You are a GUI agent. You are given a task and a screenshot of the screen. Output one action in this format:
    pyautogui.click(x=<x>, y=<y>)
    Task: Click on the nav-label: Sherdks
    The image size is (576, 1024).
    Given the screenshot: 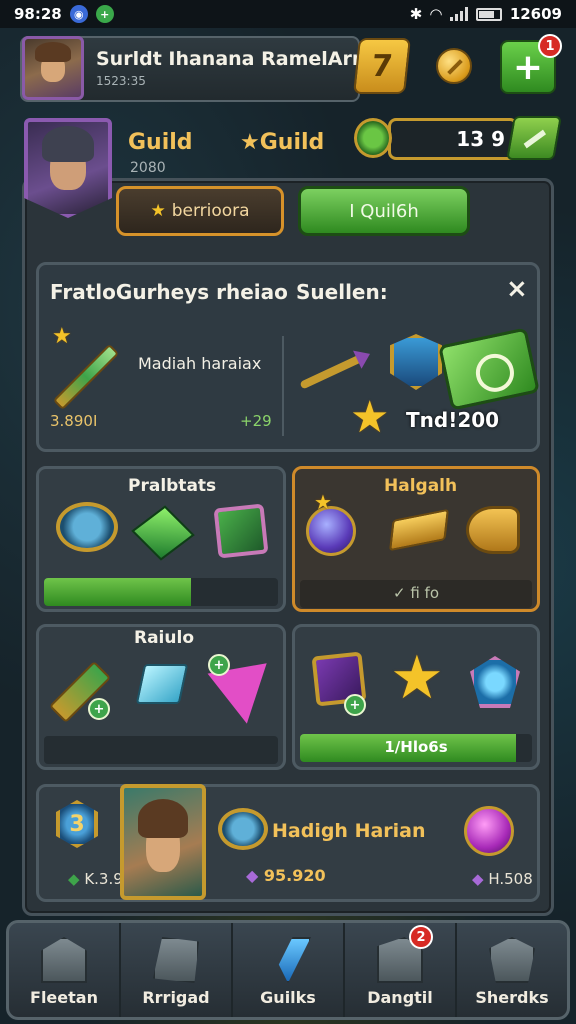 What is the action you would take?
    pyautogui.click(x=512, y=997)
    